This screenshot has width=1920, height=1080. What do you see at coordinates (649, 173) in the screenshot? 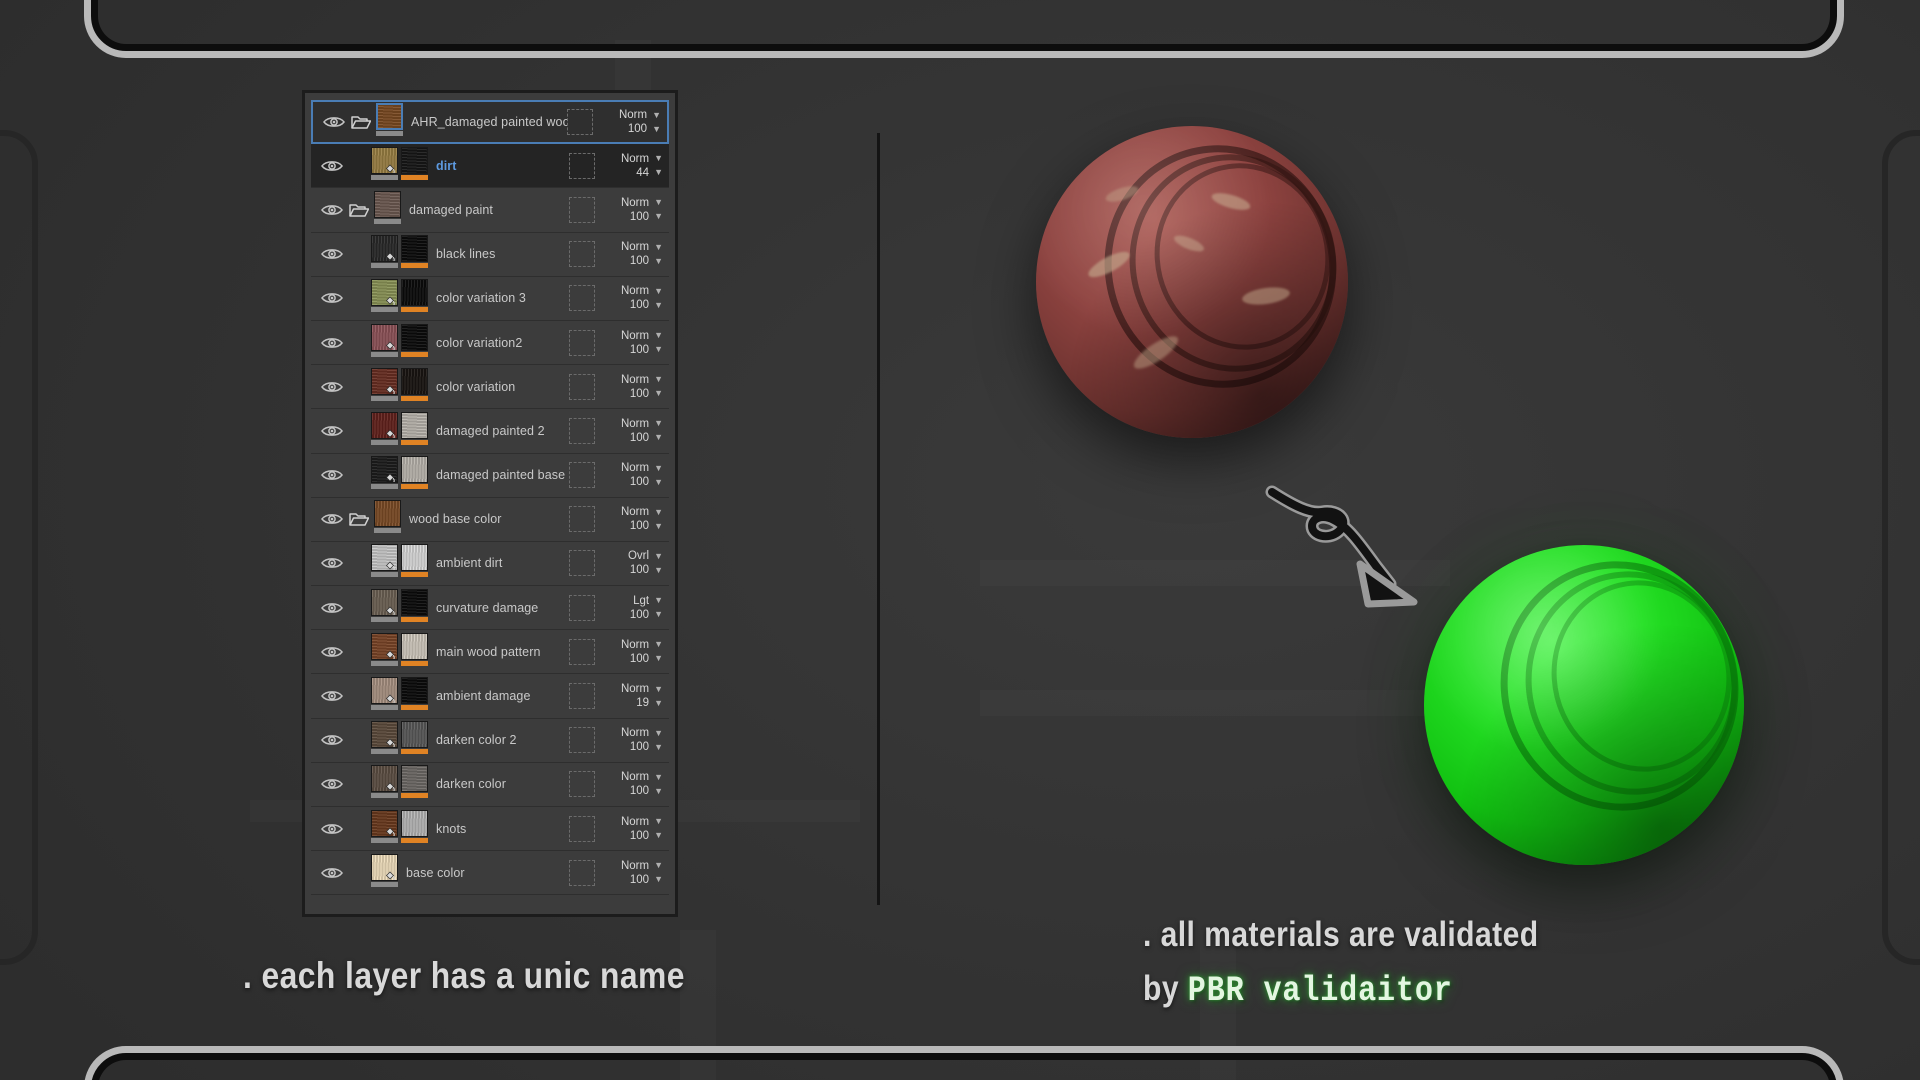
I see `opacity-dropdown: 44 ▼` at bounding box center [649, 173].